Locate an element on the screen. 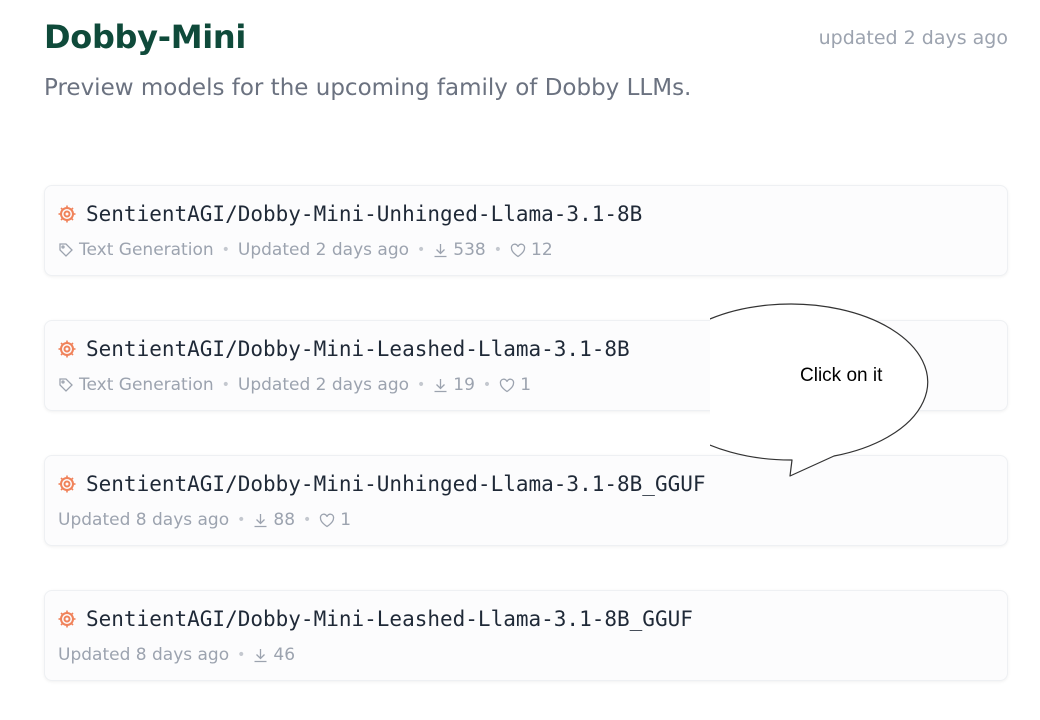  downloads-value: 46 is located at coordinates (284, 655).